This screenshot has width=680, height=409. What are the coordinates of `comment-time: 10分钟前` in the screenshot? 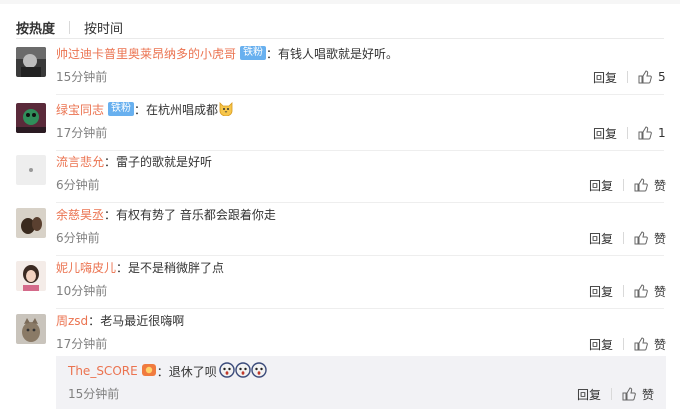 It's located at (82, 291).